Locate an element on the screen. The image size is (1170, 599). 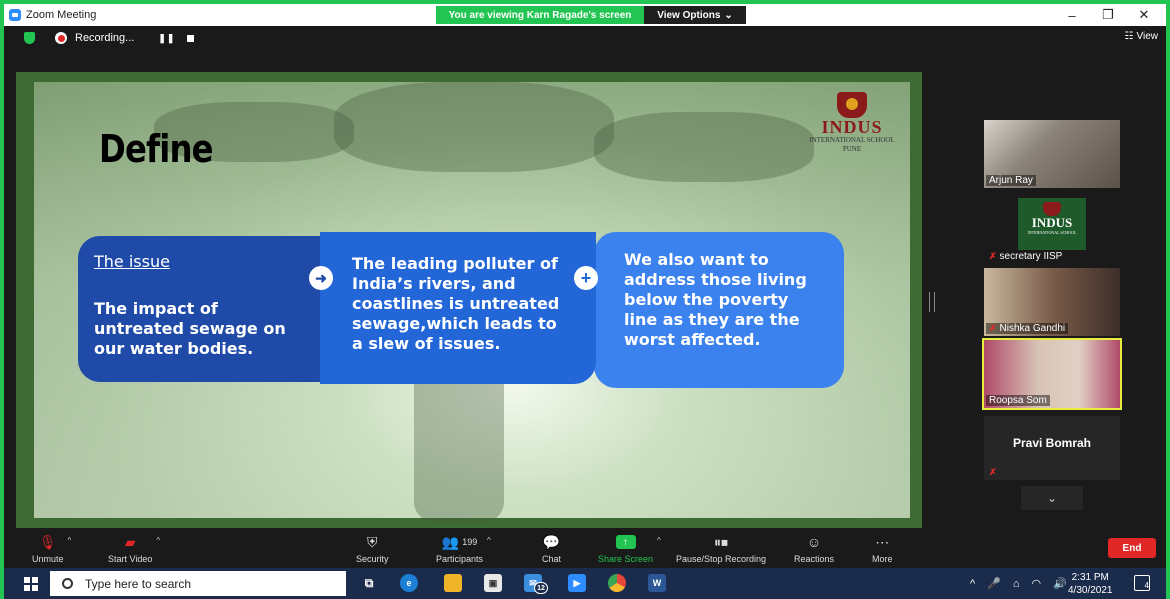
encryption-shield-icon is located at coordinates (29, 38).